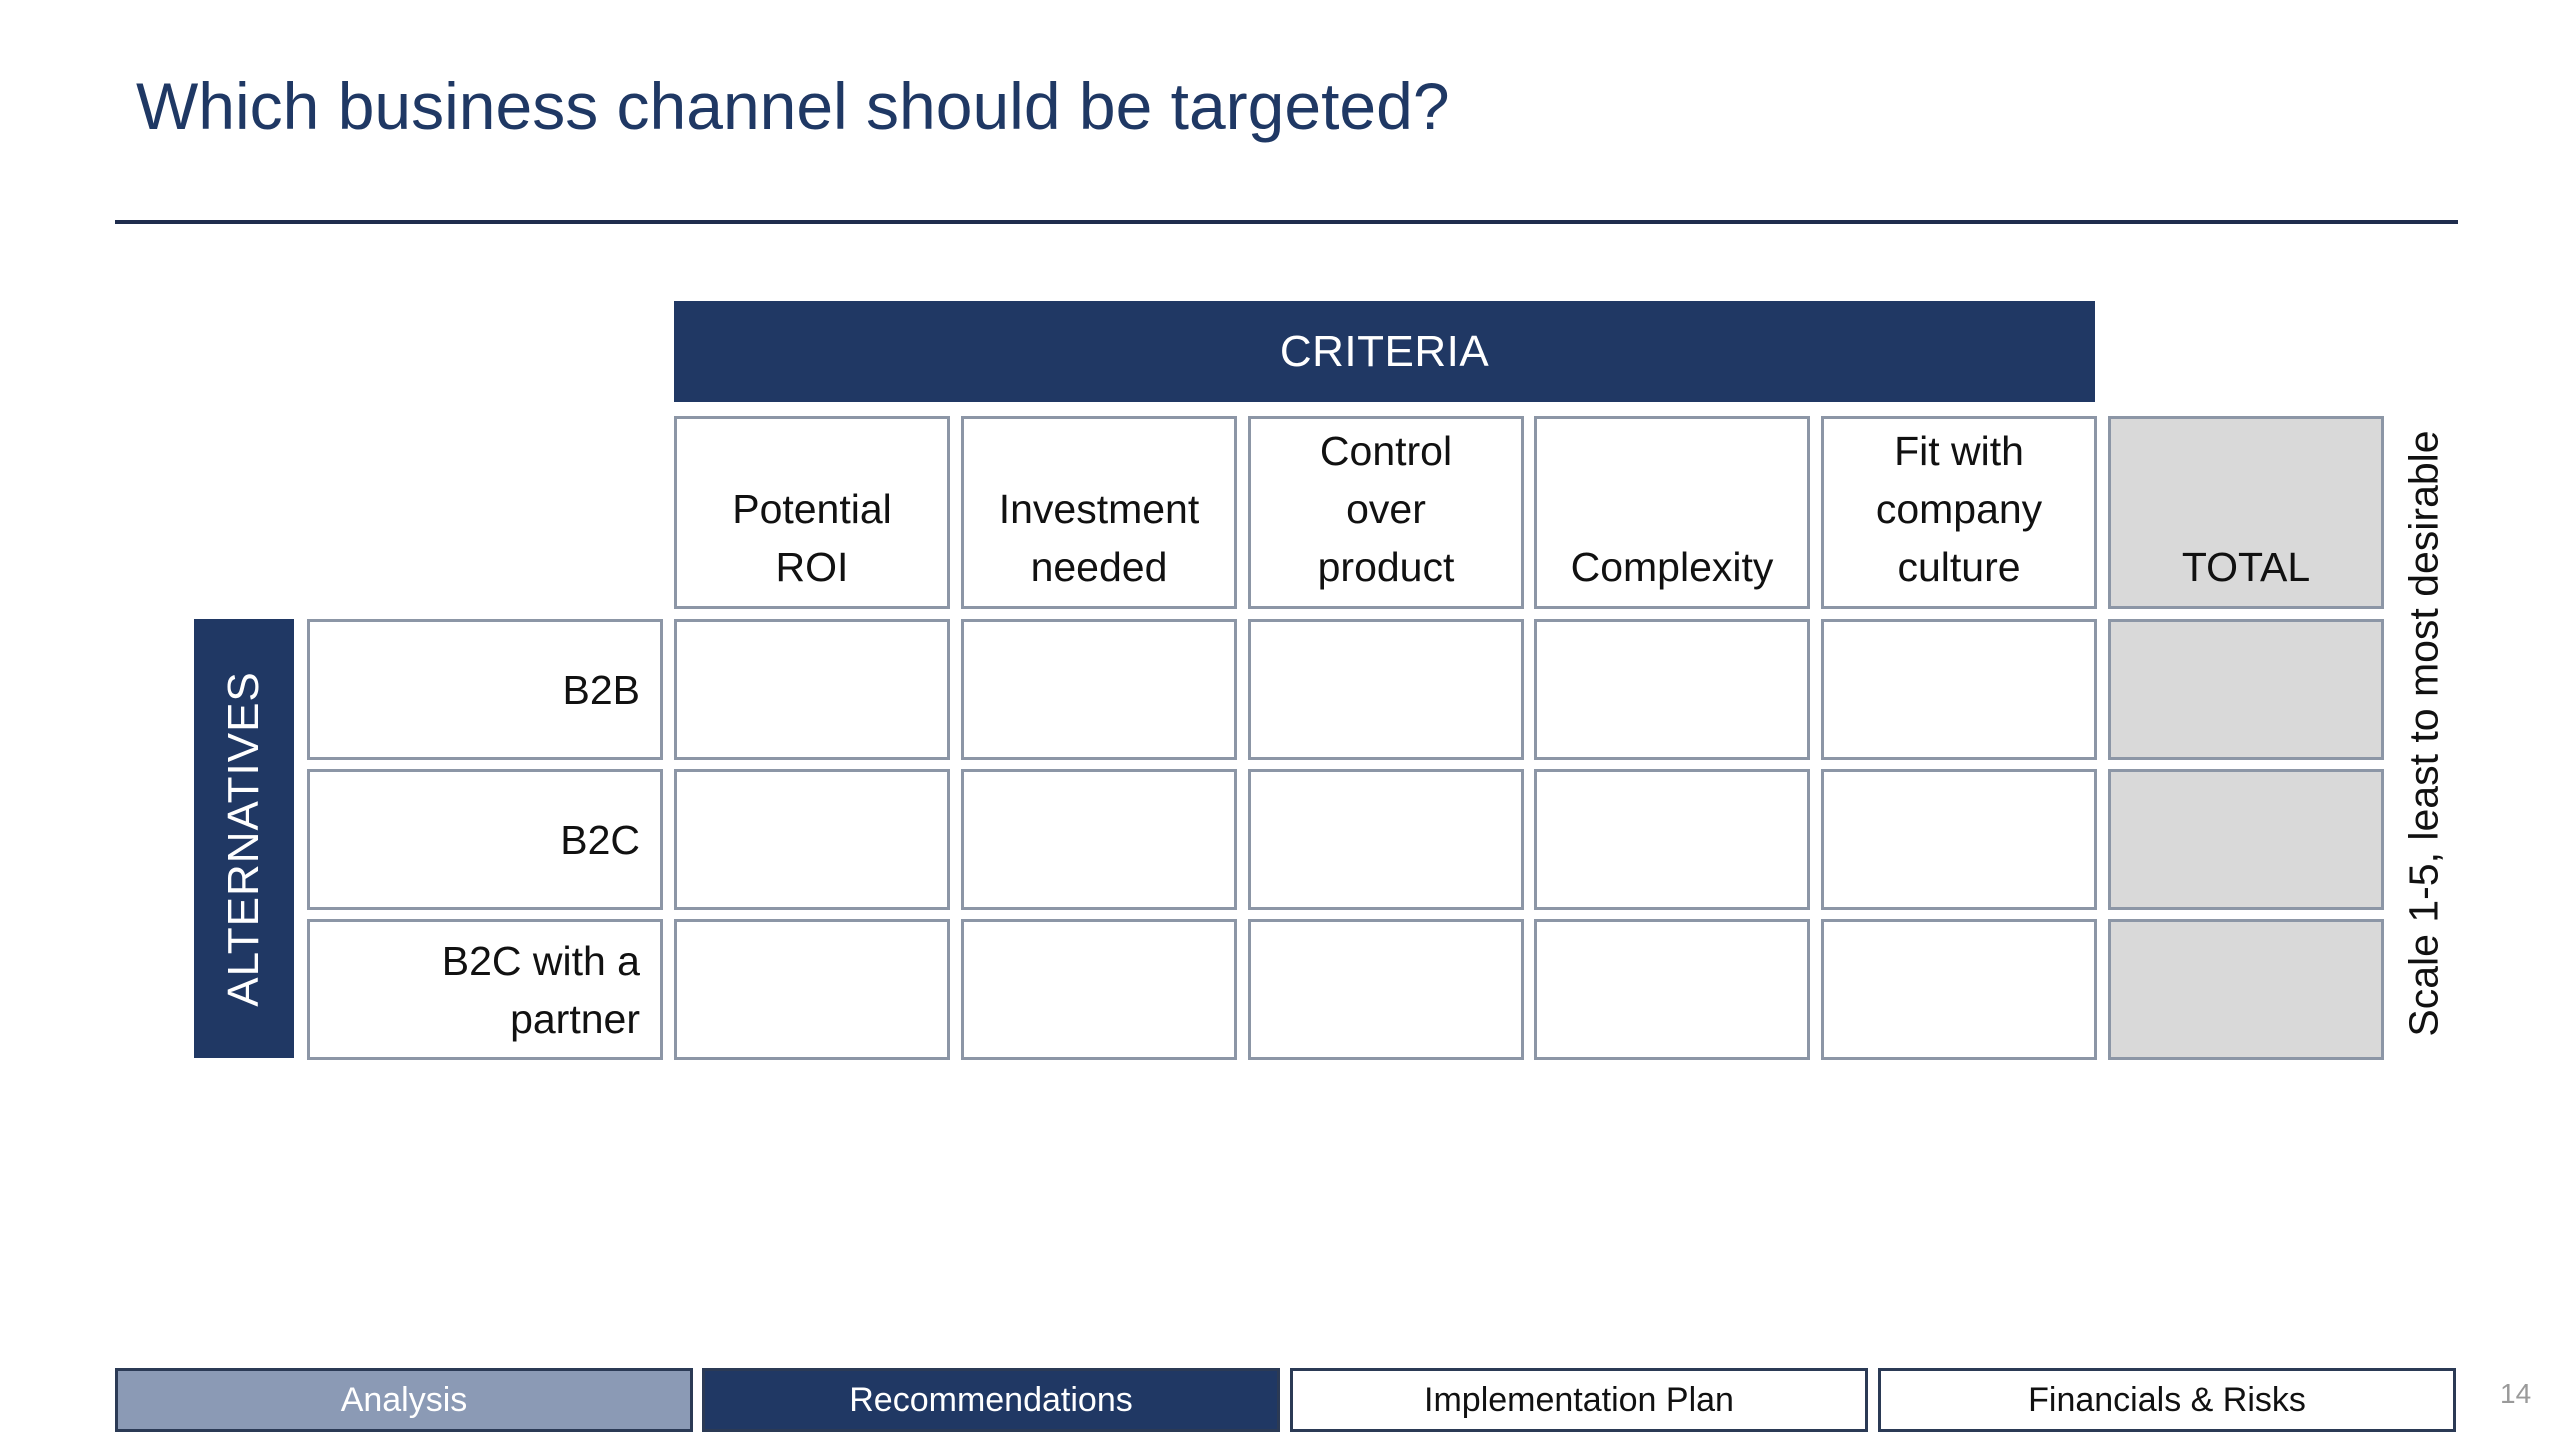 The image size is (2560, 1440). What do you see at coordinates (600, 839) in the screenshot?
I see `alternative-label: B2C` at bounding box center [600, 839].